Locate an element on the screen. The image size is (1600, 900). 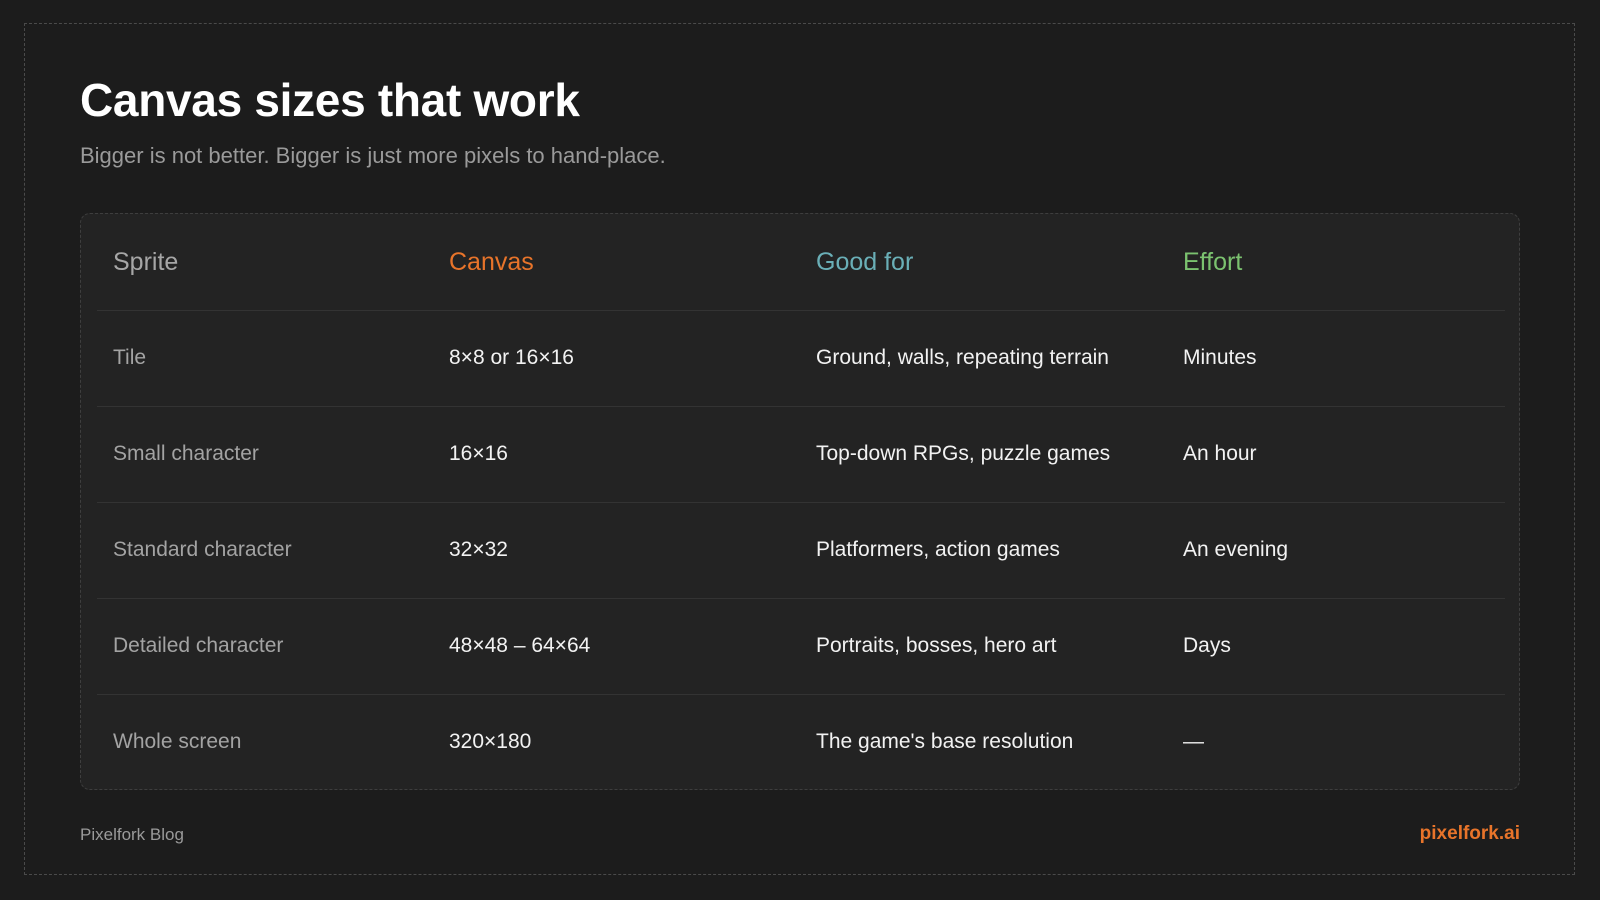
good-for-cell: Platformers, action games is located at coordinates (938, 549).